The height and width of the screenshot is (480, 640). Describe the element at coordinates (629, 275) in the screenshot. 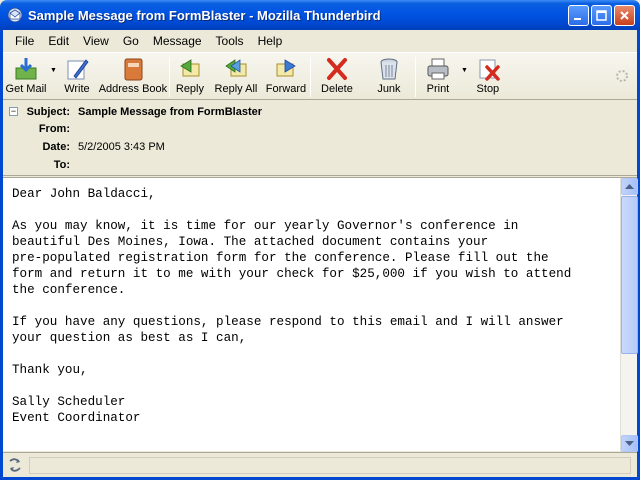

I see `scrollbar-thumb` at that location.